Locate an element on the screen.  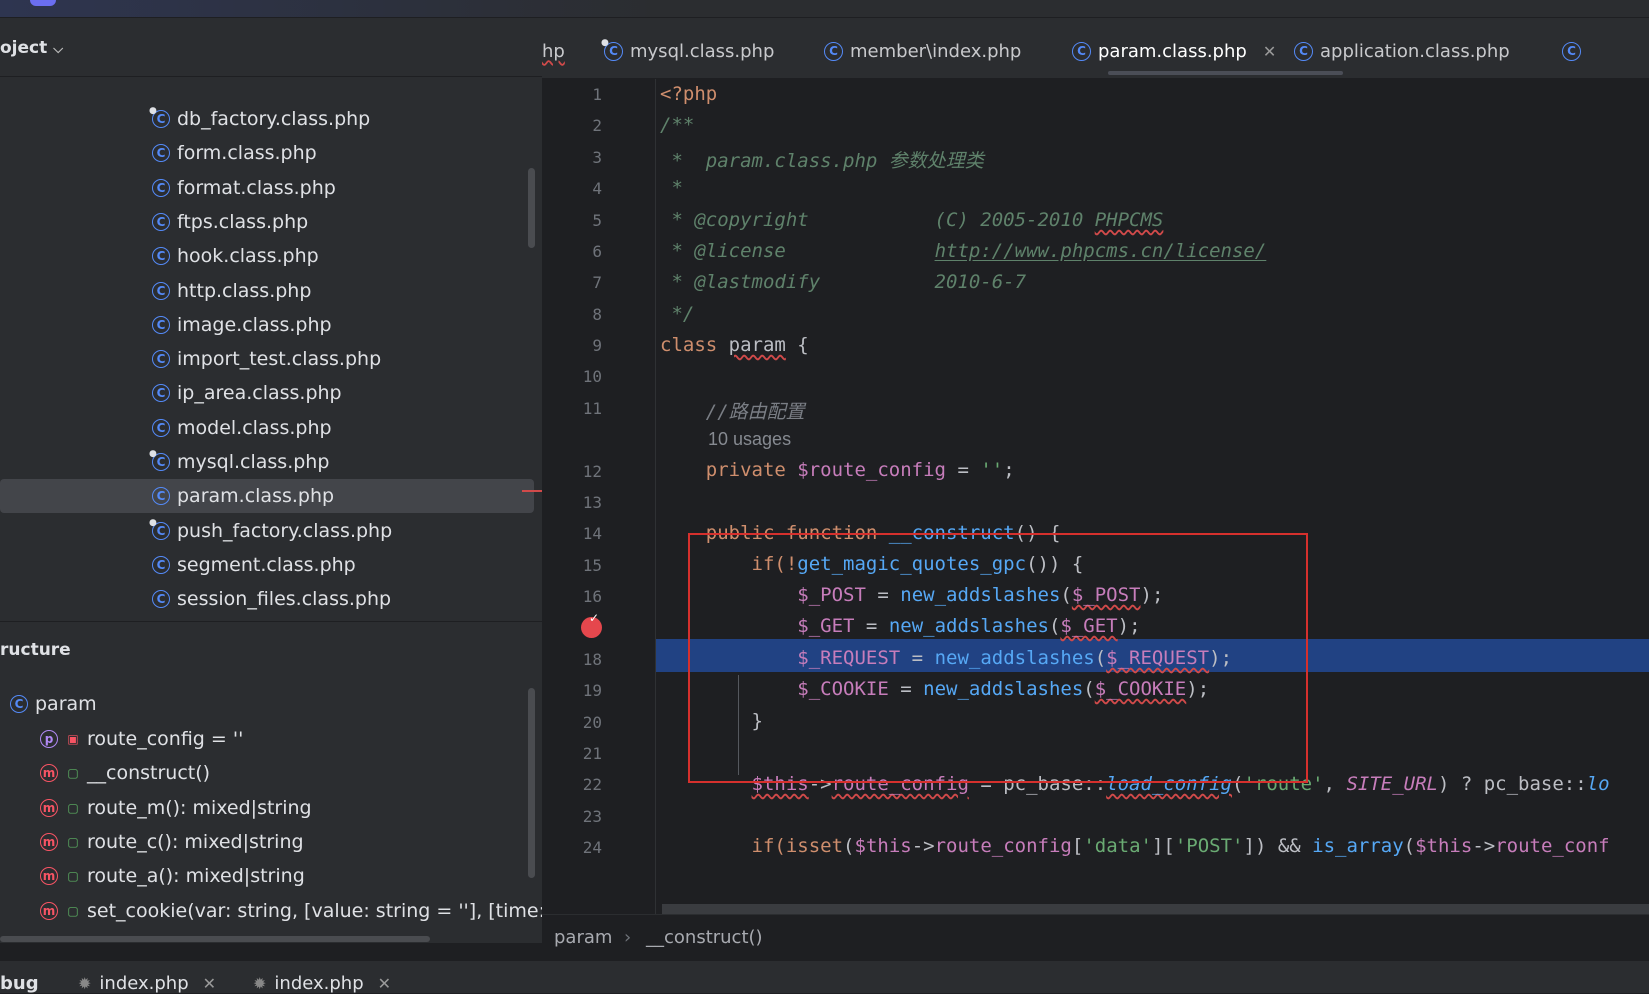
tab-label: application.class.php is located at coordinates (1415, 51).